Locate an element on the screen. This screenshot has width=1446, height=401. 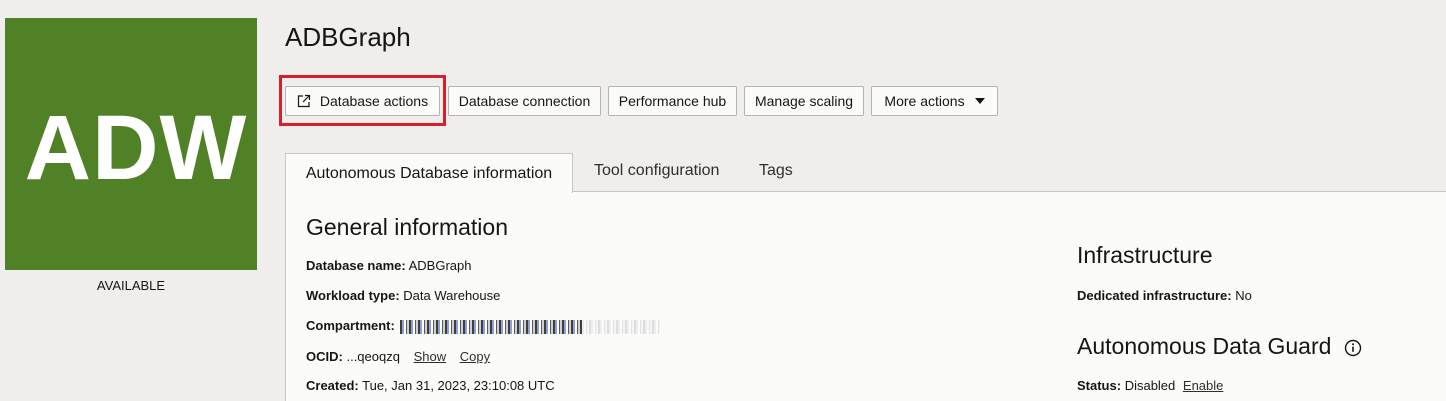
dedicated-infrastructure-field: Dedicated infrastructure: No is located at coordinates (1164, 295).